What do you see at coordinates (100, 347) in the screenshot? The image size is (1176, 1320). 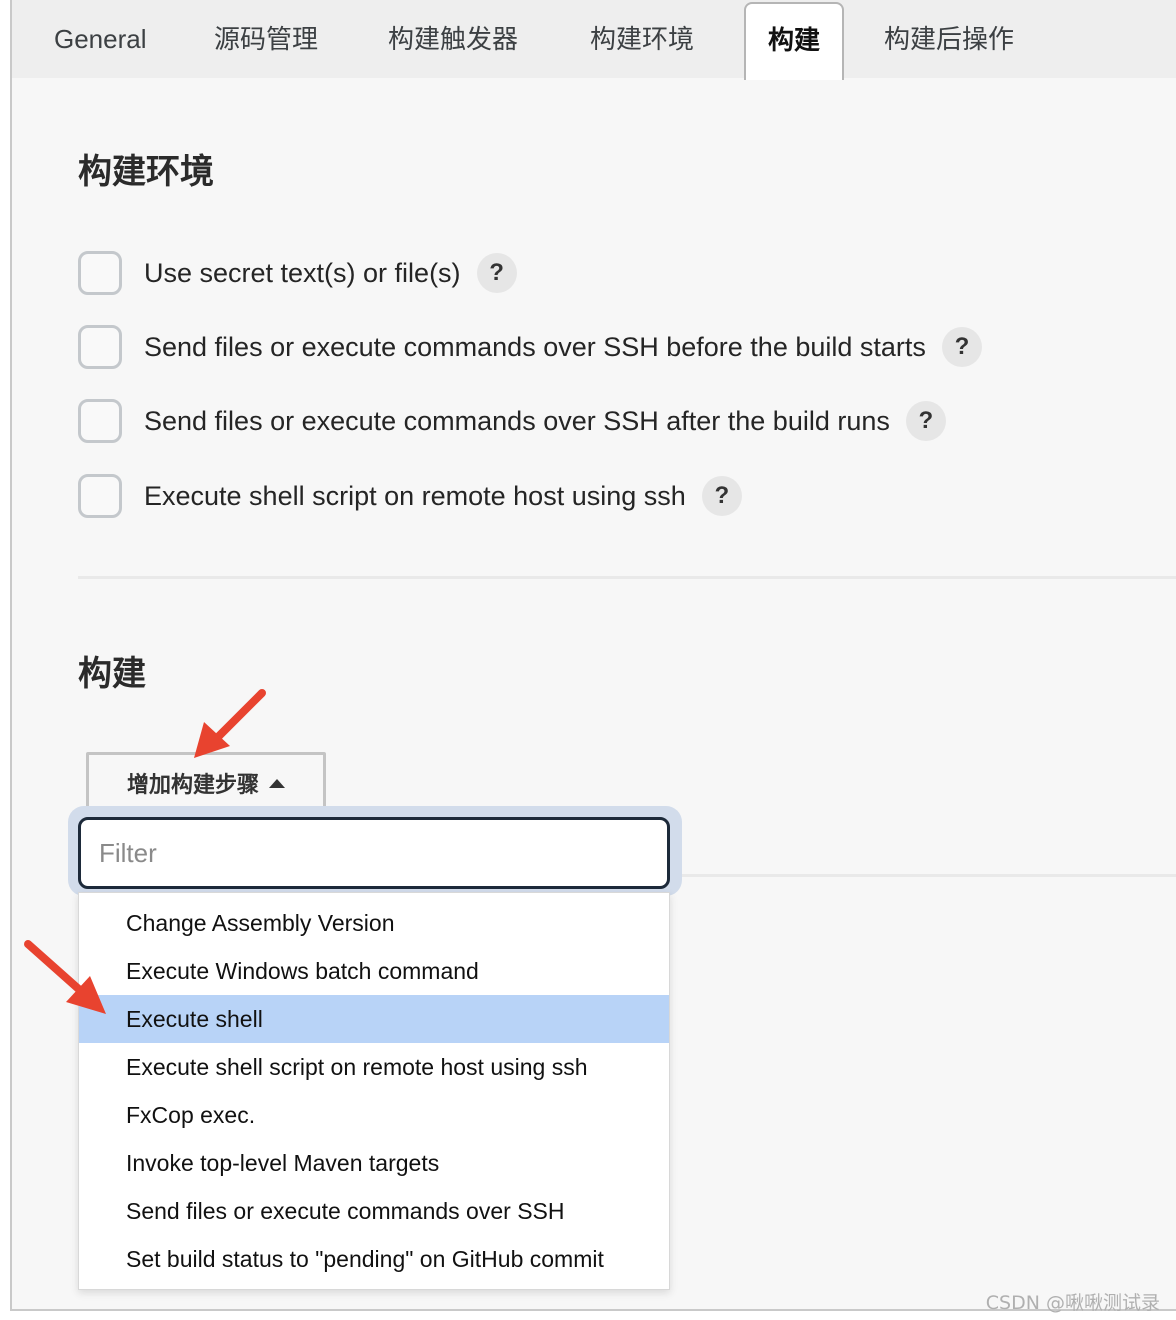 I see `ssh-before-build-checkbox` at bounding box center [100, 347].